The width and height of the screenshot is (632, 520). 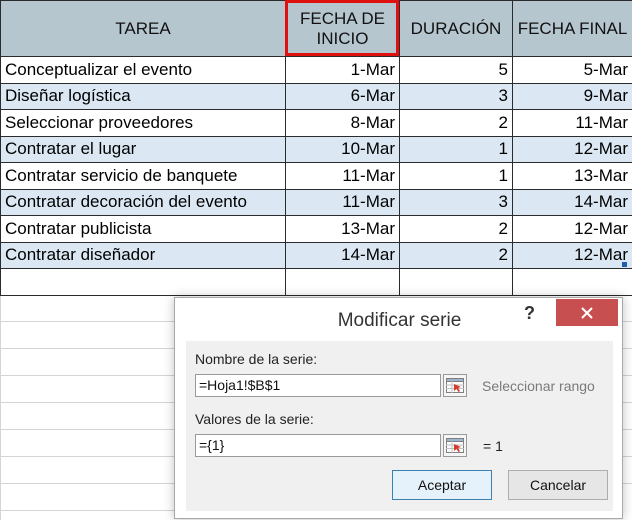 I want to click on series-values-range-button, so click(x=455, y=445).